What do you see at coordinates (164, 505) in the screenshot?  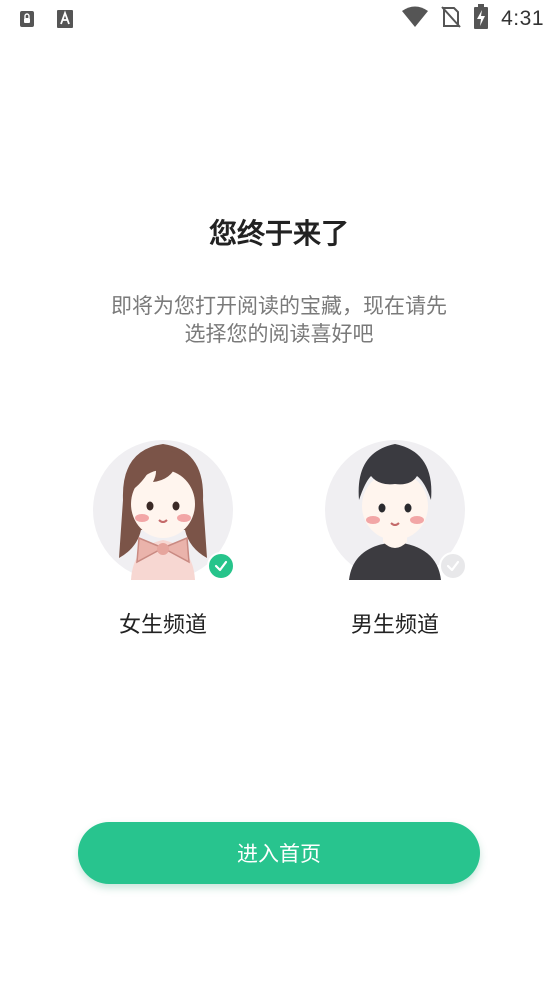 I see `female-avatar` at bounding box center [164, 505].